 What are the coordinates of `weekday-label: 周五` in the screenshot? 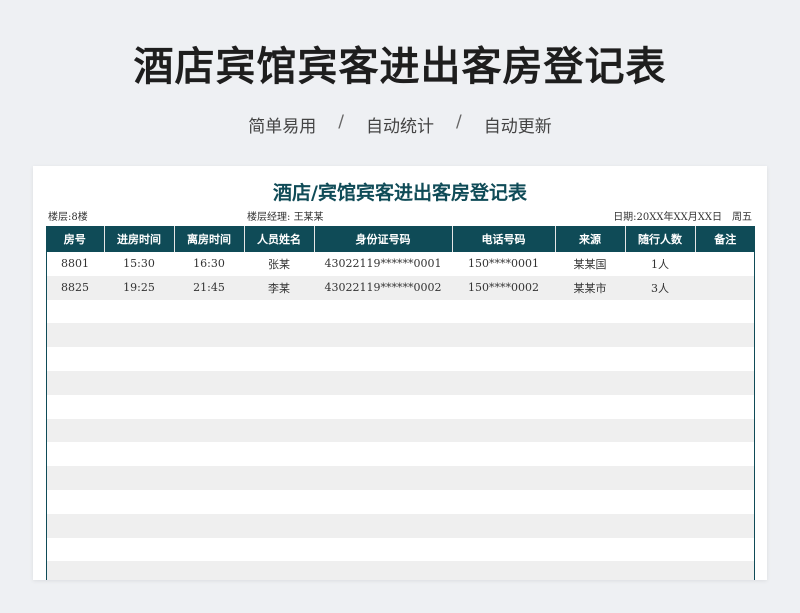 It's located at (742, 217).